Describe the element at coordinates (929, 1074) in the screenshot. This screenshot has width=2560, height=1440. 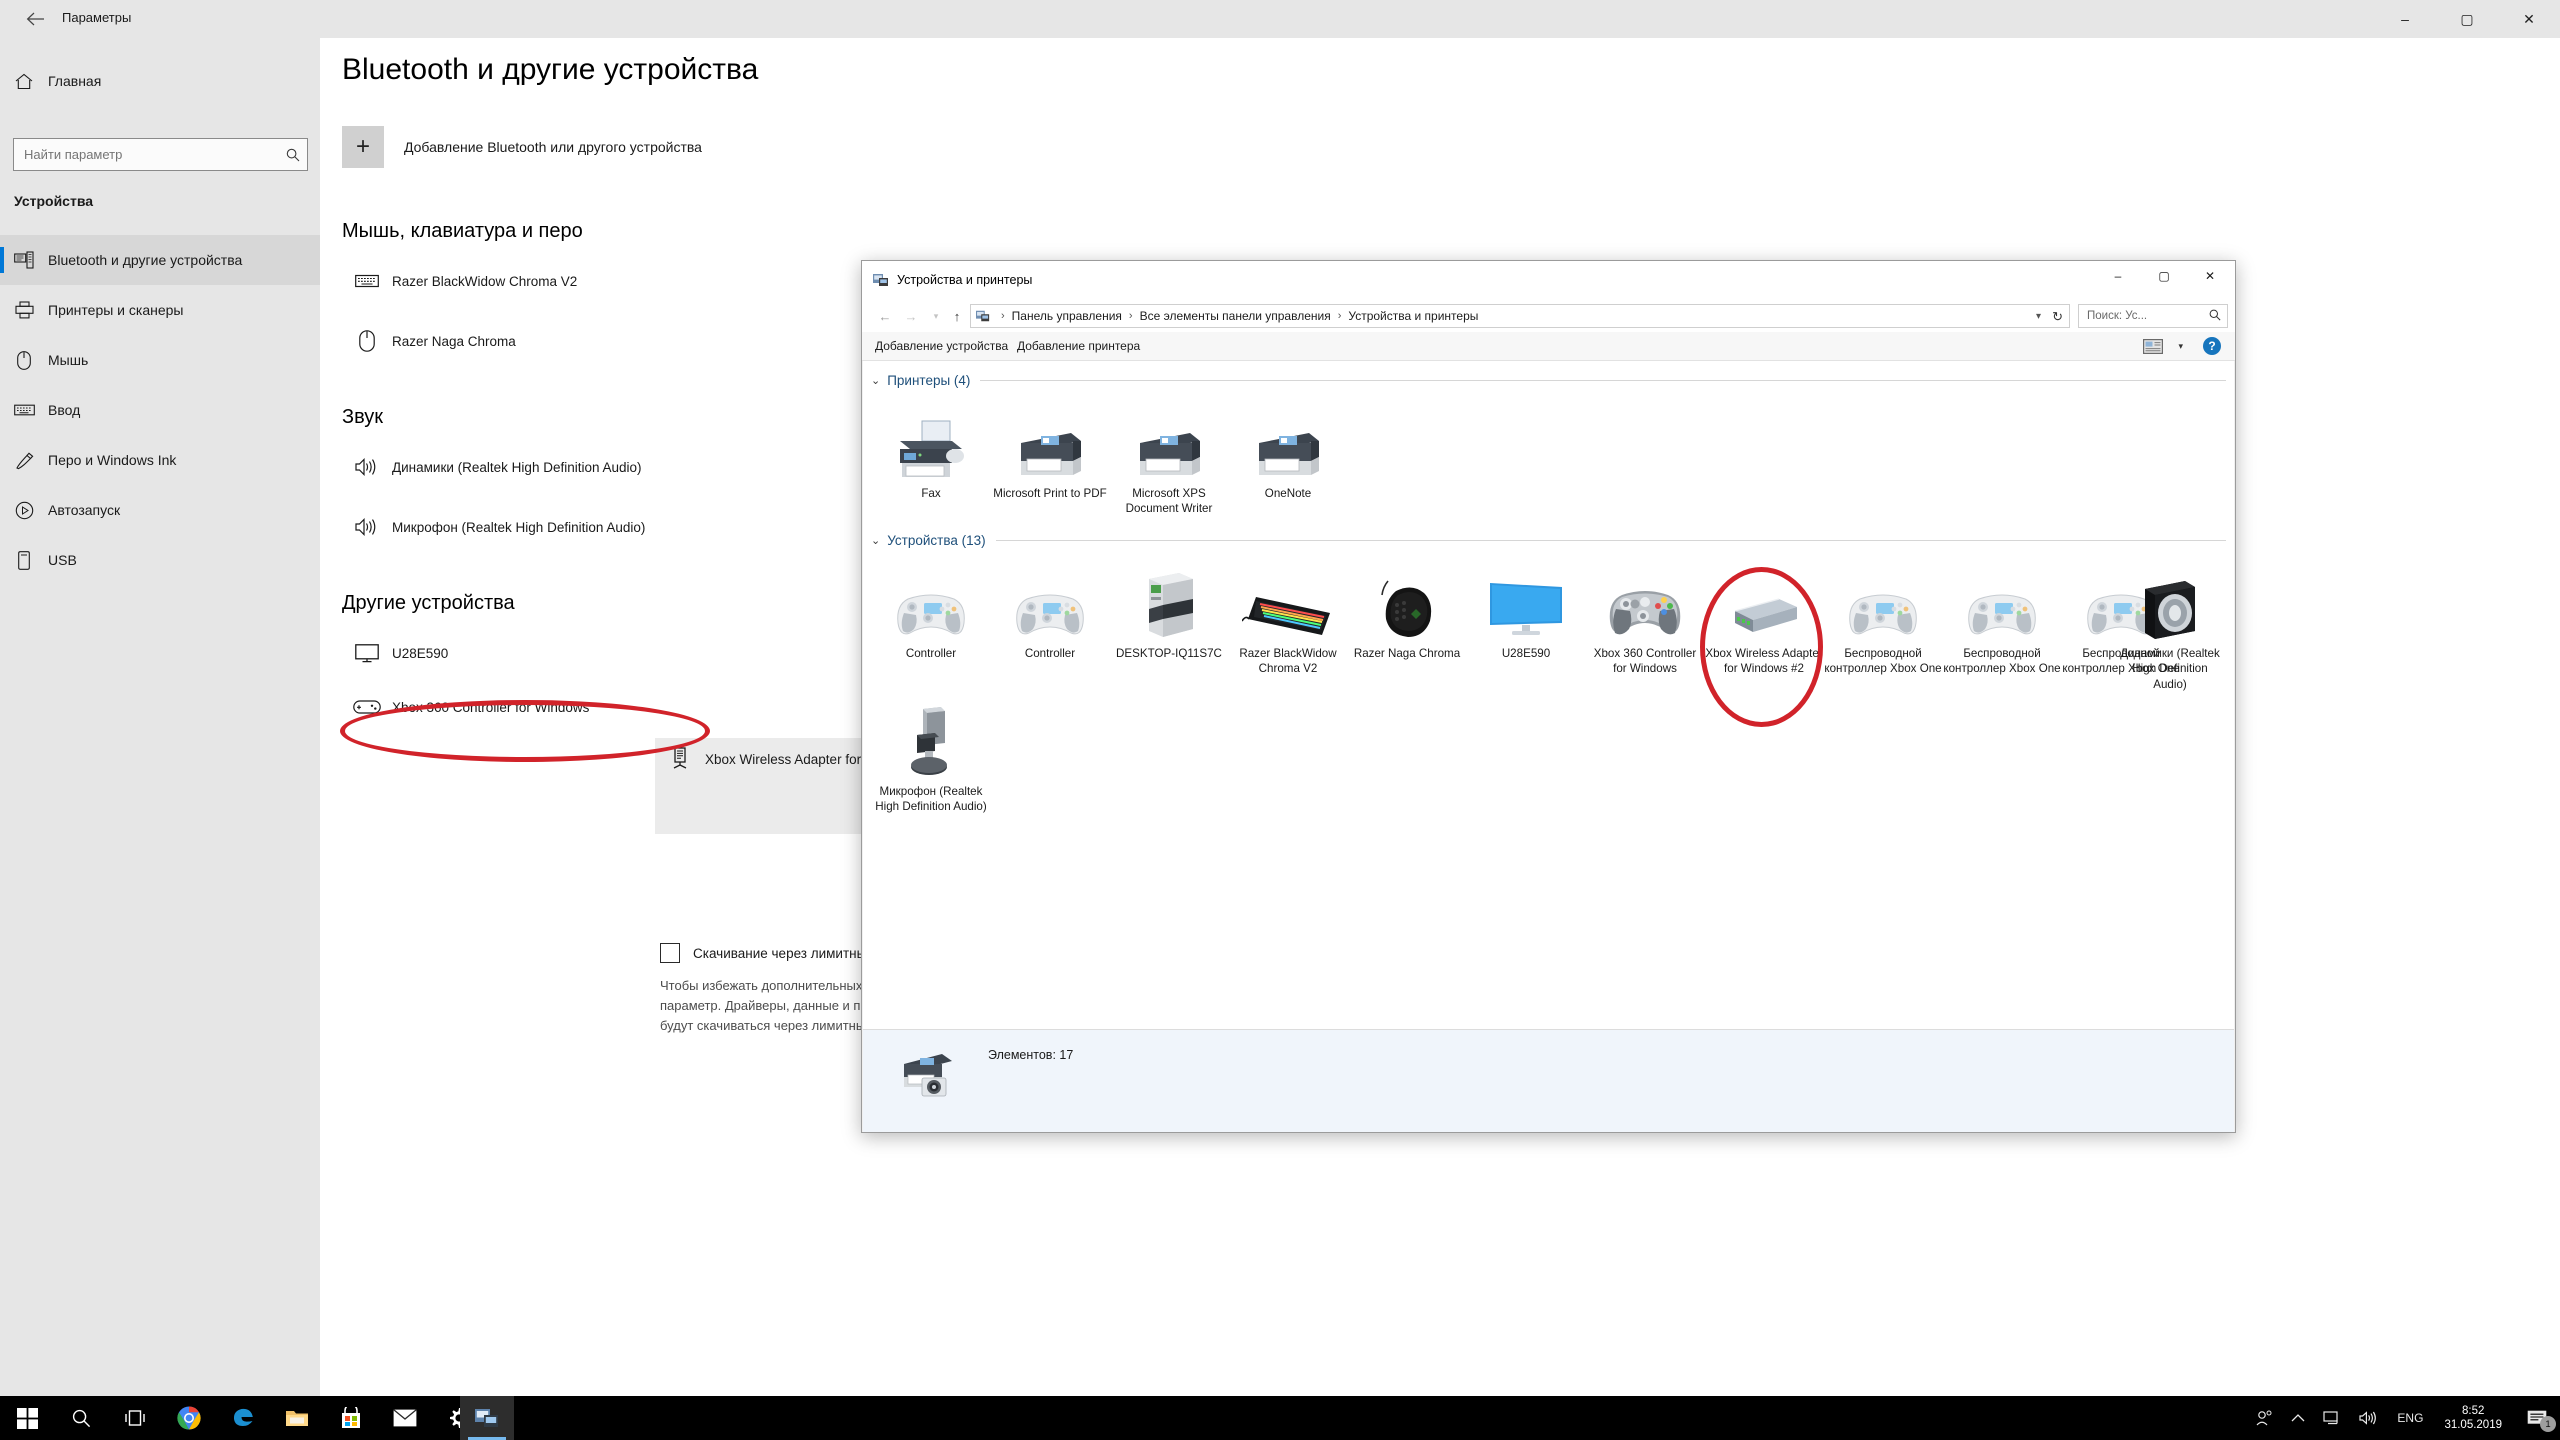
I see `printer-camera-icon` at that location.